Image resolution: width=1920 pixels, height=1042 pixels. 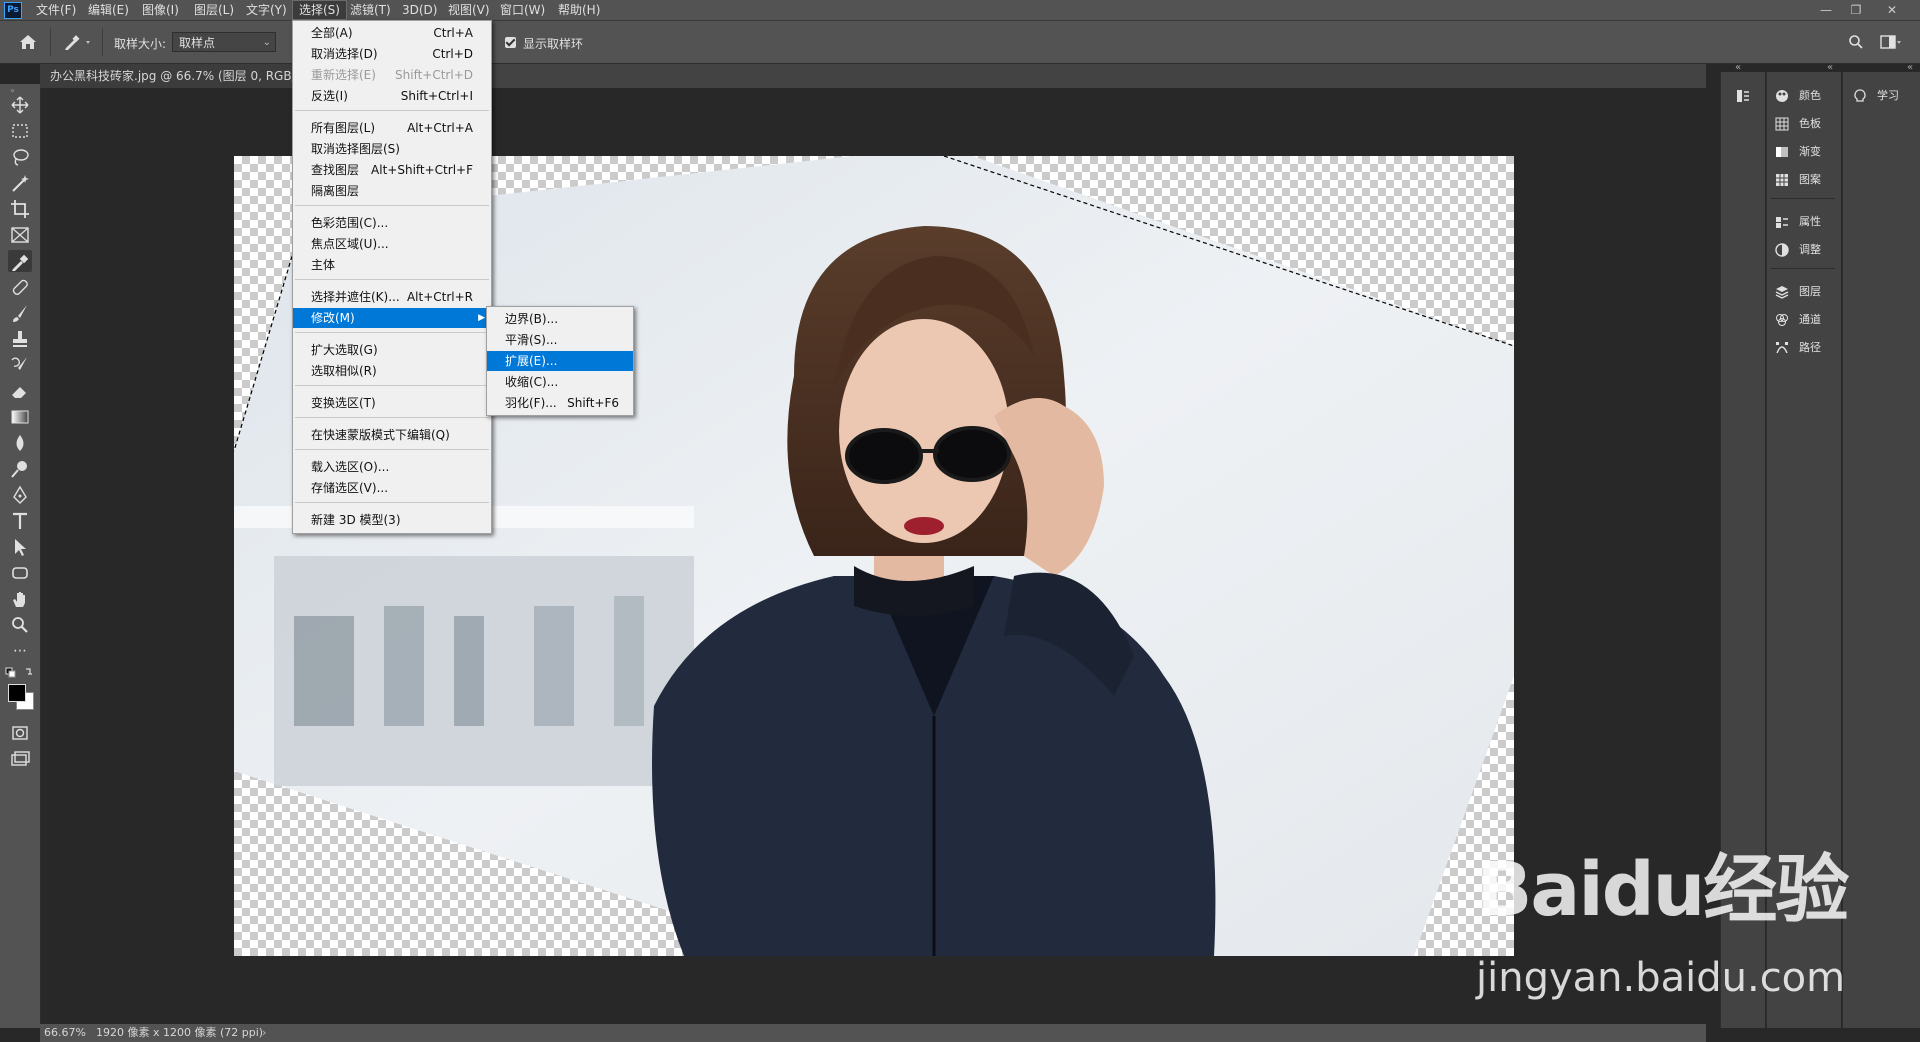 What do you see at coordinates (20, 209) in the screenshot?
I see `crop-tool-icon` at bounding box center [20, 209].